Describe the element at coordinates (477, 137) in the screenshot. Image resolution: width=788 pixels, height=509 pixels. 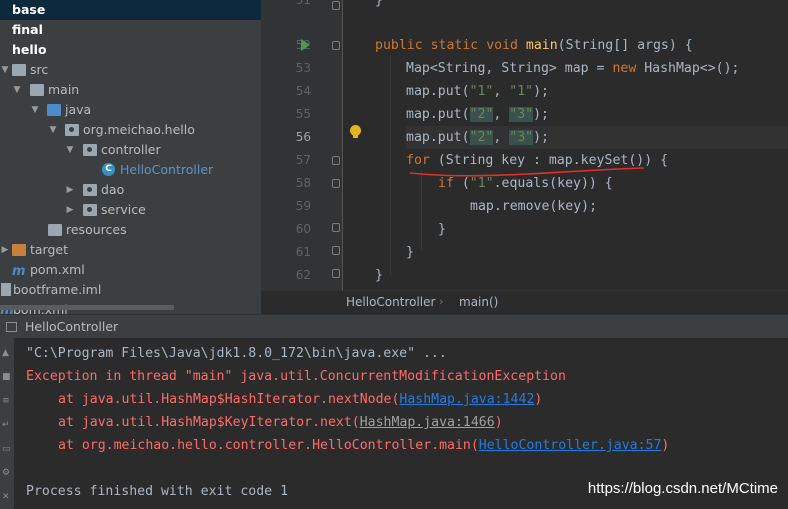
I see `code-text: map.put("2", "3");` at that location.